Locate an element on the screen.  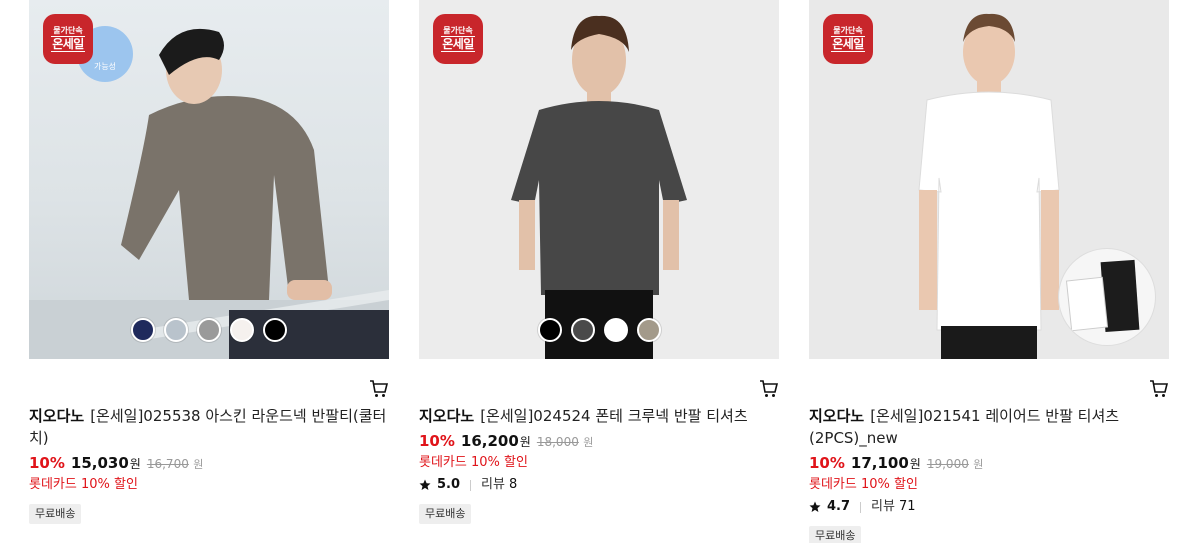
rating-row: 5.0 리뷰 8 is located at coordinates (599, 485).